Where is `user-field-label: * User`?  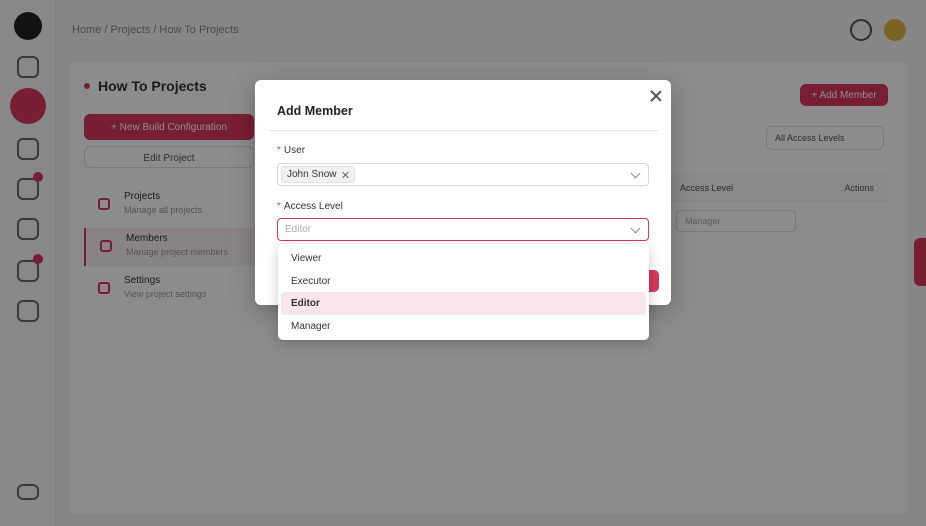 user-field-label: * User is located at coordinates (291, 150).